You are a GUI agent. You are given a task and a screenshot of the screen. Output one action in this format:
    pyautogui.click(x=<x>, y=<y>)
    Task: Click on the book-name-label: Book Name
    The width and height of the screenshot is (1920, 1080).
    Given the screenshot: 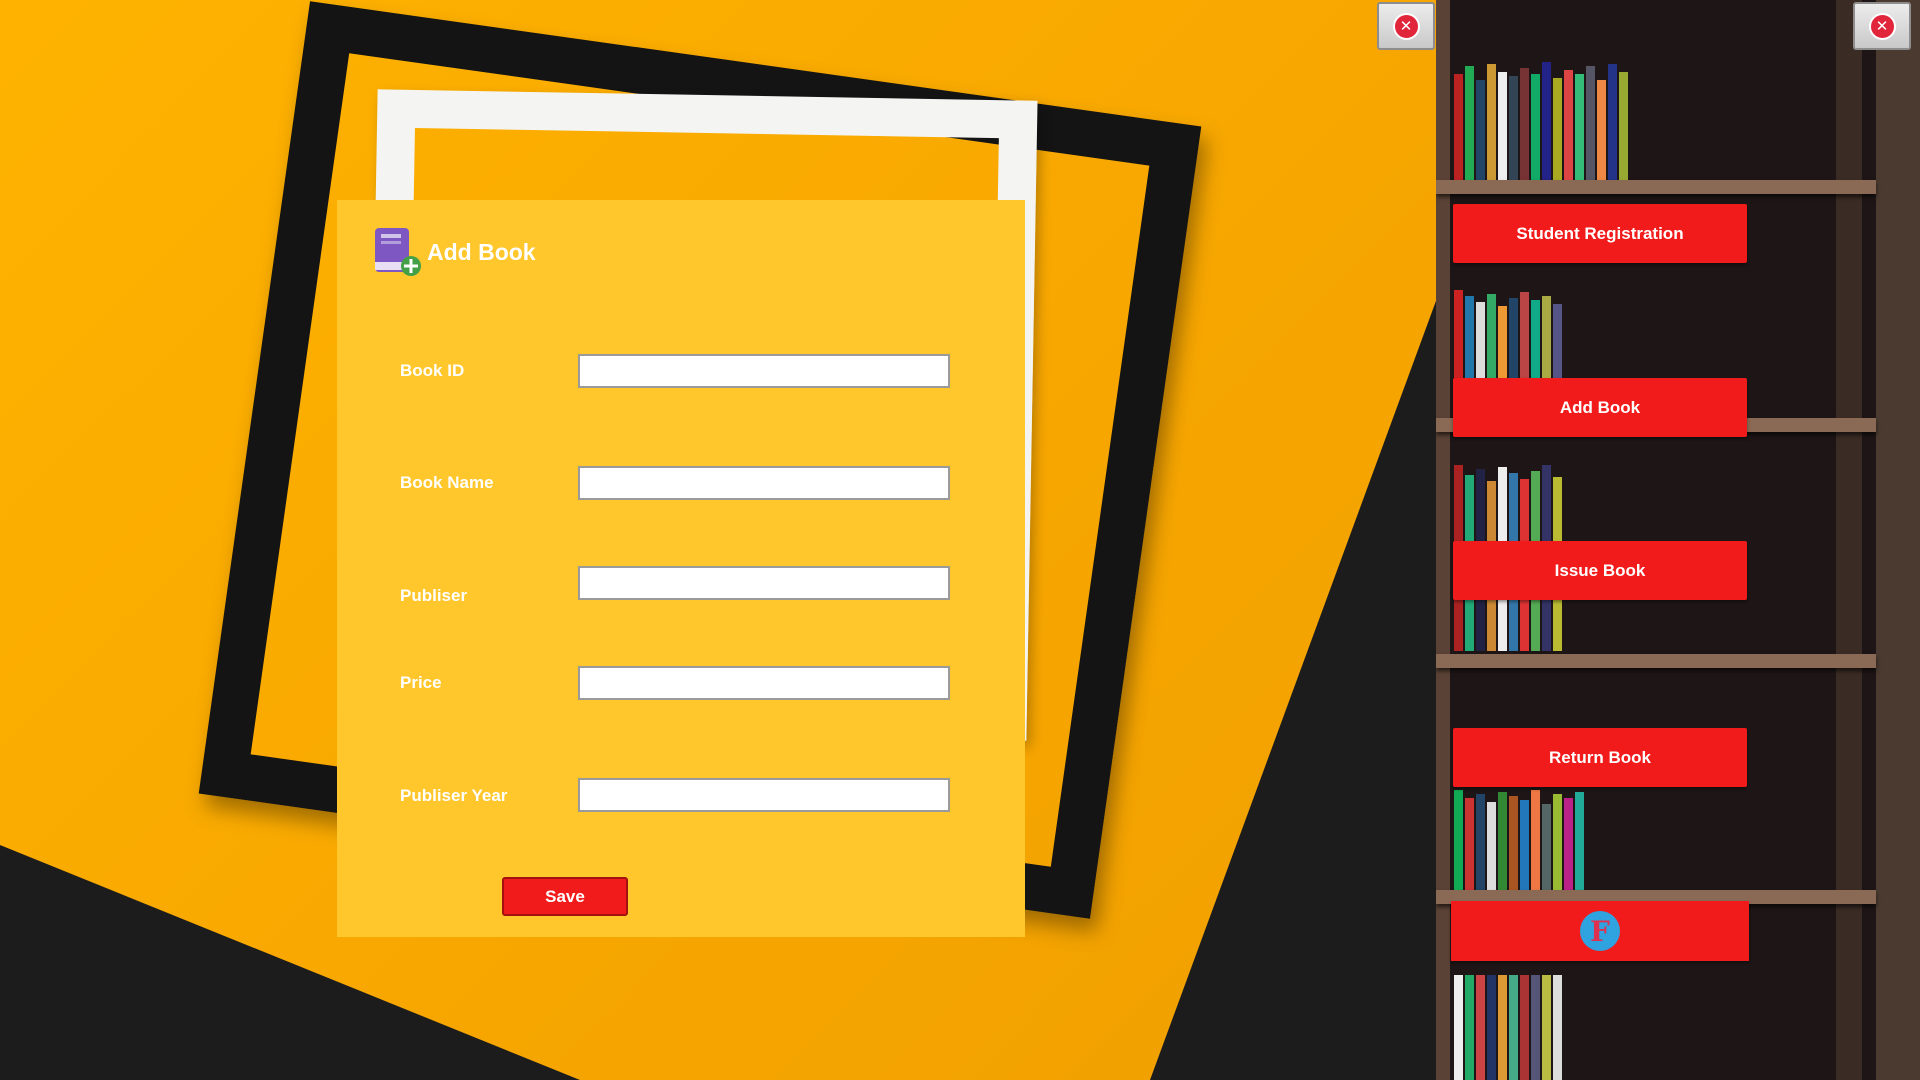 What is the action you would take?
    pyautogui.click(x=447, y=482)
    